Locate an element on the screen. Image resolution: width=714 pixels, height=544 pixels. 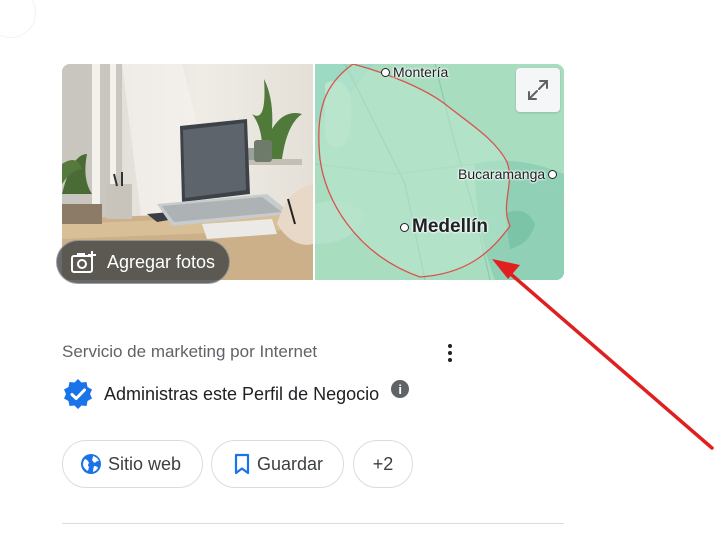
expand-icon is located at coordinates (538, 90).